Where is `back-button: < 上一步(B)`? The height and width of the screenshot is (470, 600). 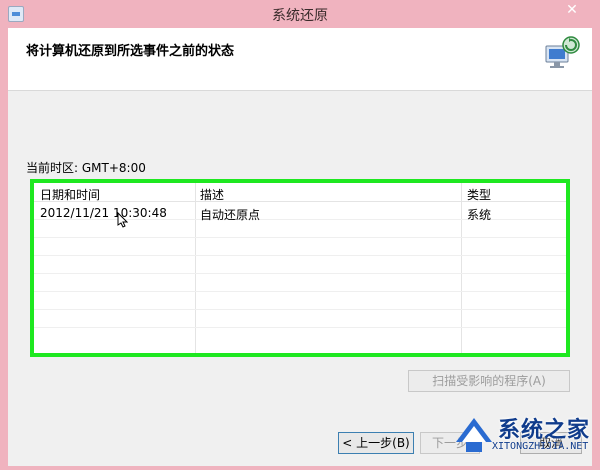 back-button: < 上一步(B) is located at coordinates (376, 443).